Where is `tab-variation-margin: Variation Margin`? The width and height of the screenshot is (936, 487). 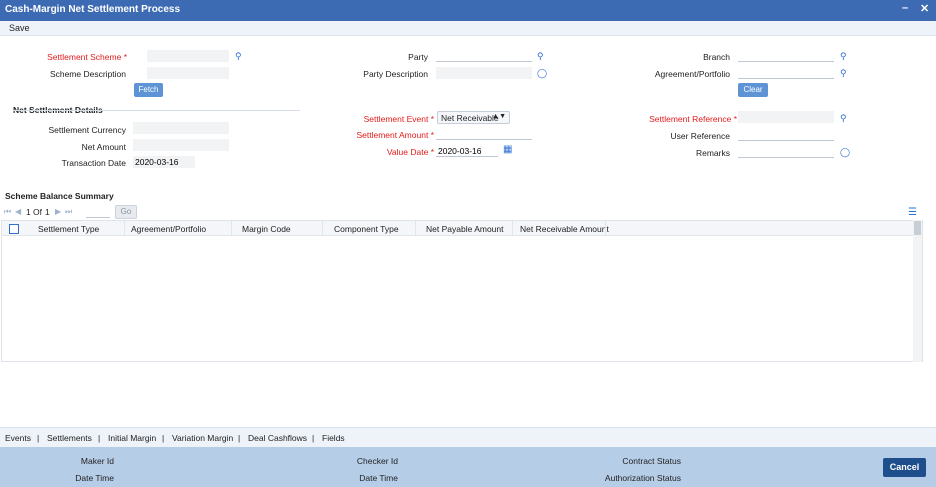
tab-variation-margin: Variation Margin is located at coordinates (202, 438).